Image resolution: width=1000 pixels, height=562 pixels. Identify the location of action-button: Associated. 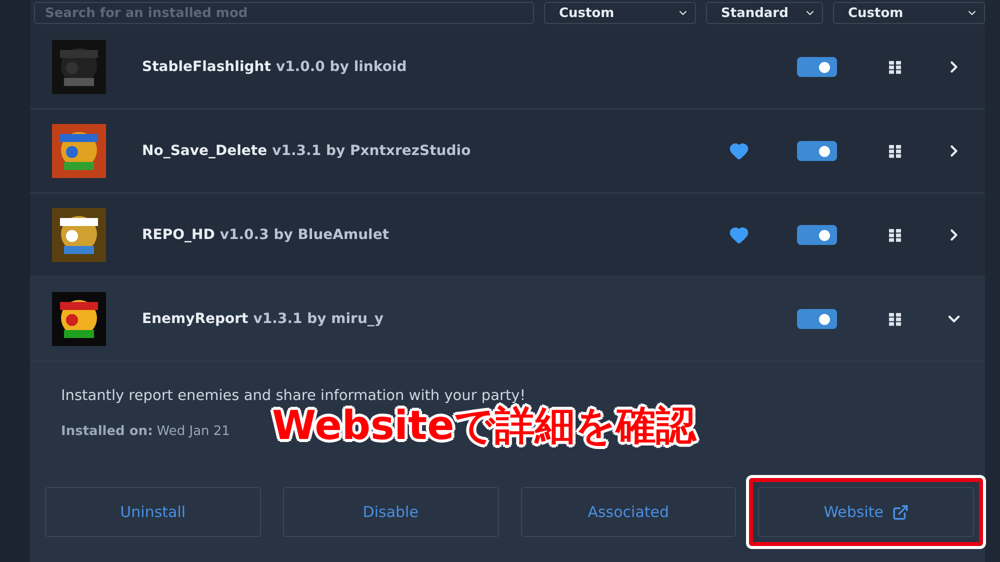
(628, 512).